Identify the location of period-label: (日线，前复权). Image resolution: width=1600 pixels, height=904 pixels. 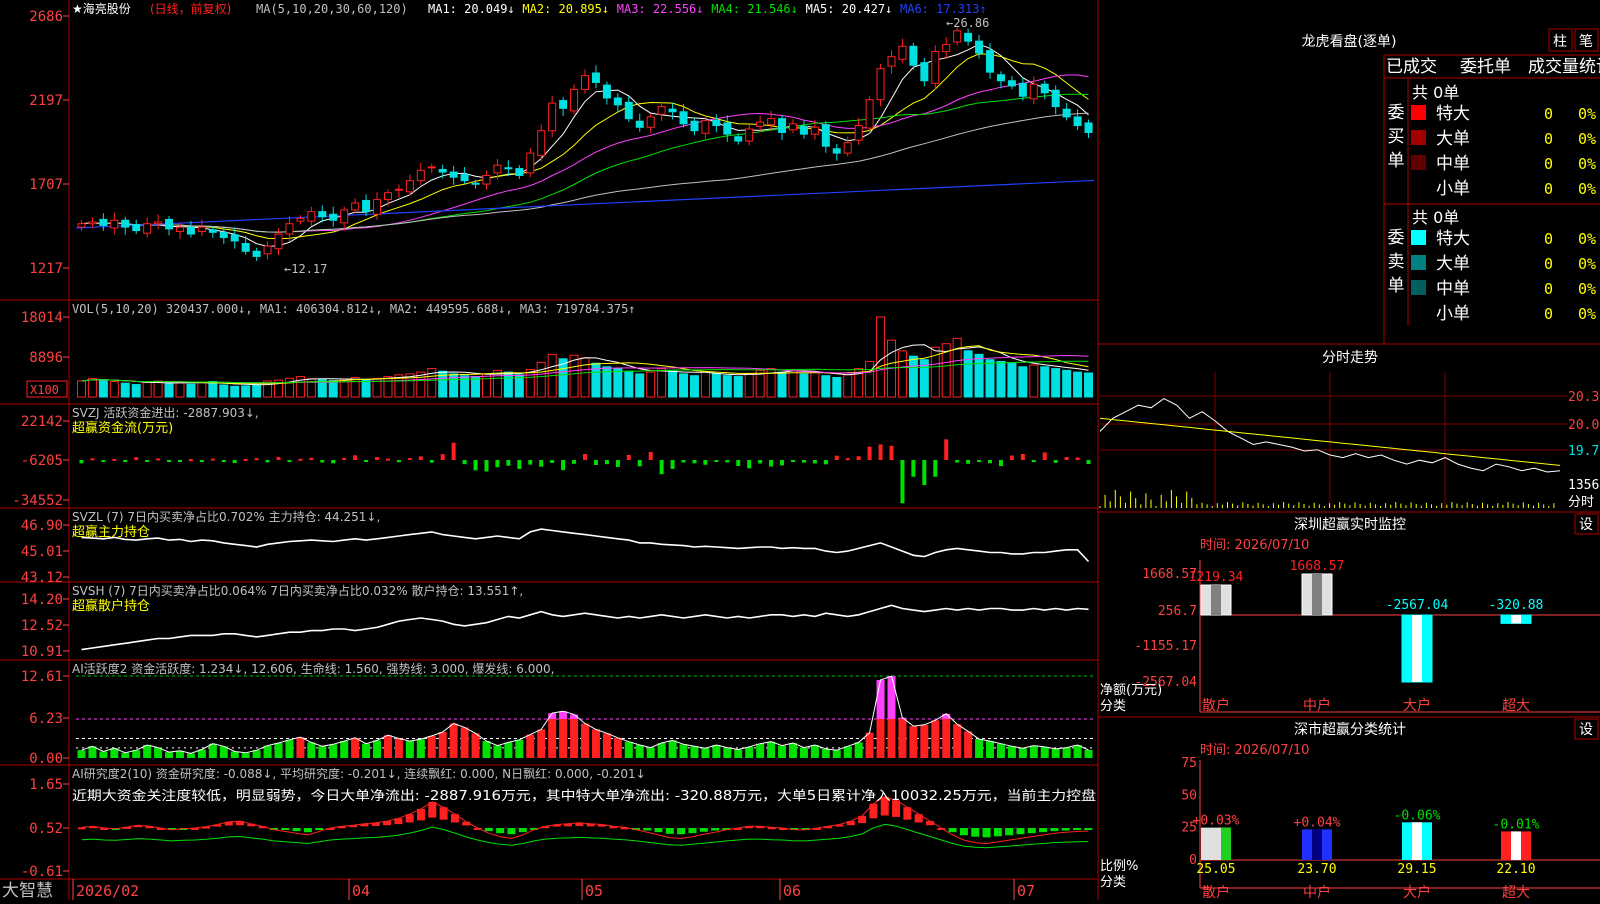
(190, 8).